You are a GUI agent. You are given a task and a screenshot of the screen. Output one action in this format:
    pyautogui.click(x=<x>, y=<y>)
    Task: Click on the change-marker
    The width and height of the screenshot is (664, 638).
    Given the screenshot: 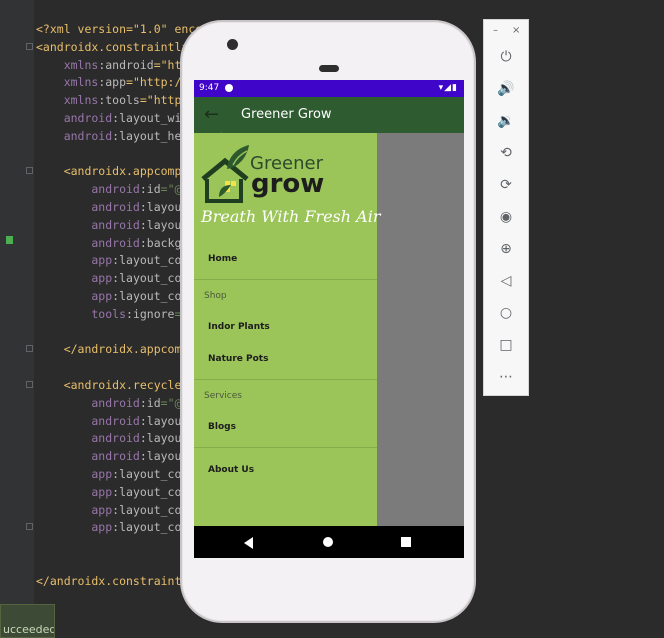 What is the action you would take?
    pyautogui.click(x=9, y=240)
    